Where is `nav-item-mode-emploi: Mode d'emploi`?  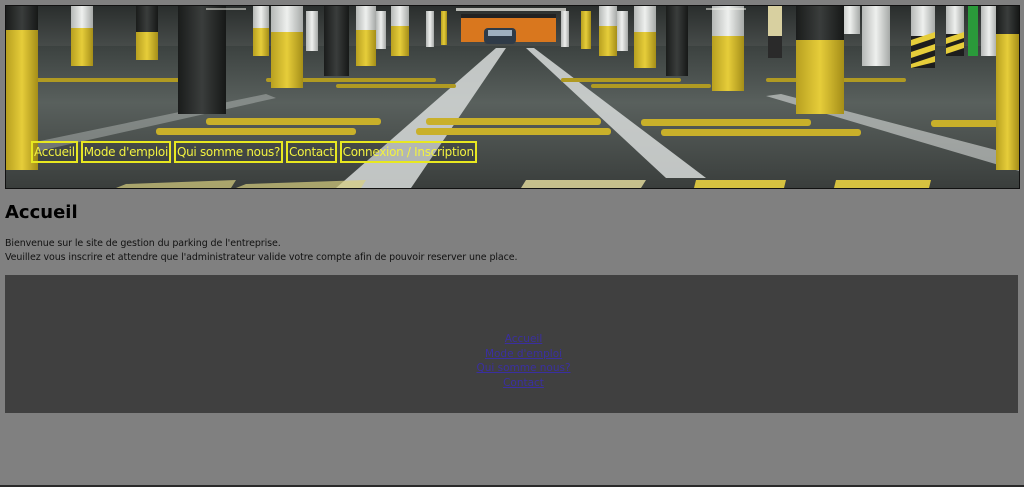 nav-item-mode-emploi: Mode d'emploi is located at coordinates (125, 152).